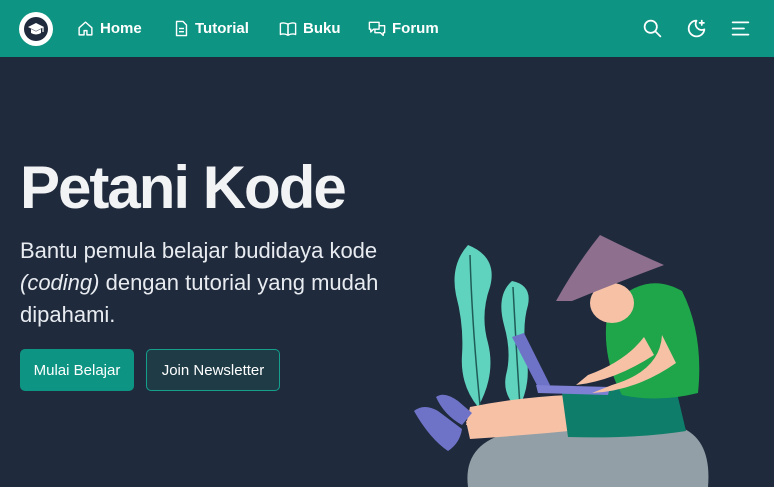 This screenshot has height=487, width=774. I want to click on navbar: Home Tutorial Buku Forum, so click(387, 28).